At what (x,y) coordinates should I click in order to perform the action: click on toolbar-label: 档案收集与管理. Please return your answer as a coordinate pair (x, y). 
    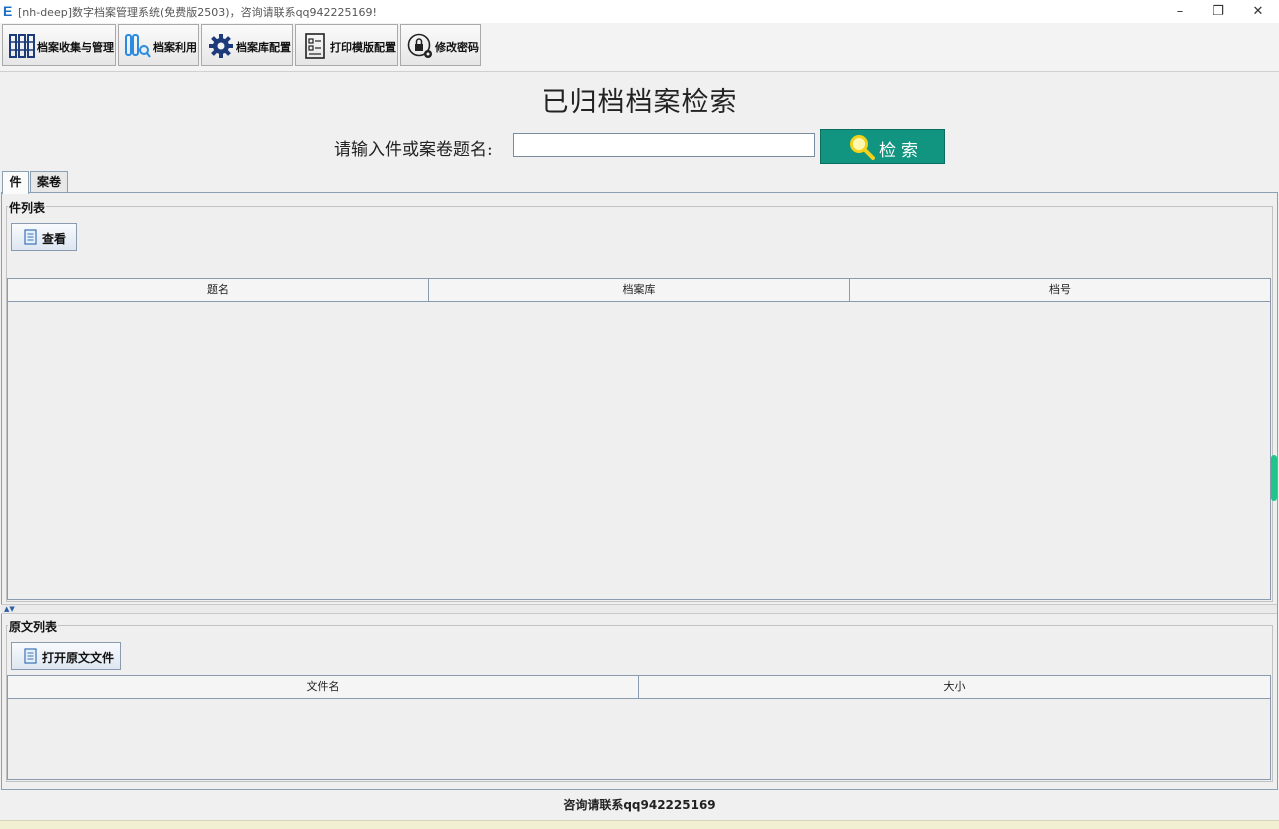
    Looking at the image, I should click on (75, 47).